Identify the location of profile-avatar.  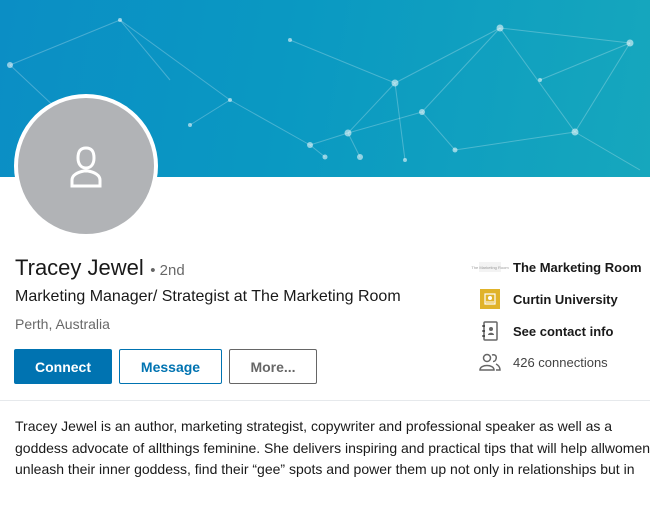
(86, 166).